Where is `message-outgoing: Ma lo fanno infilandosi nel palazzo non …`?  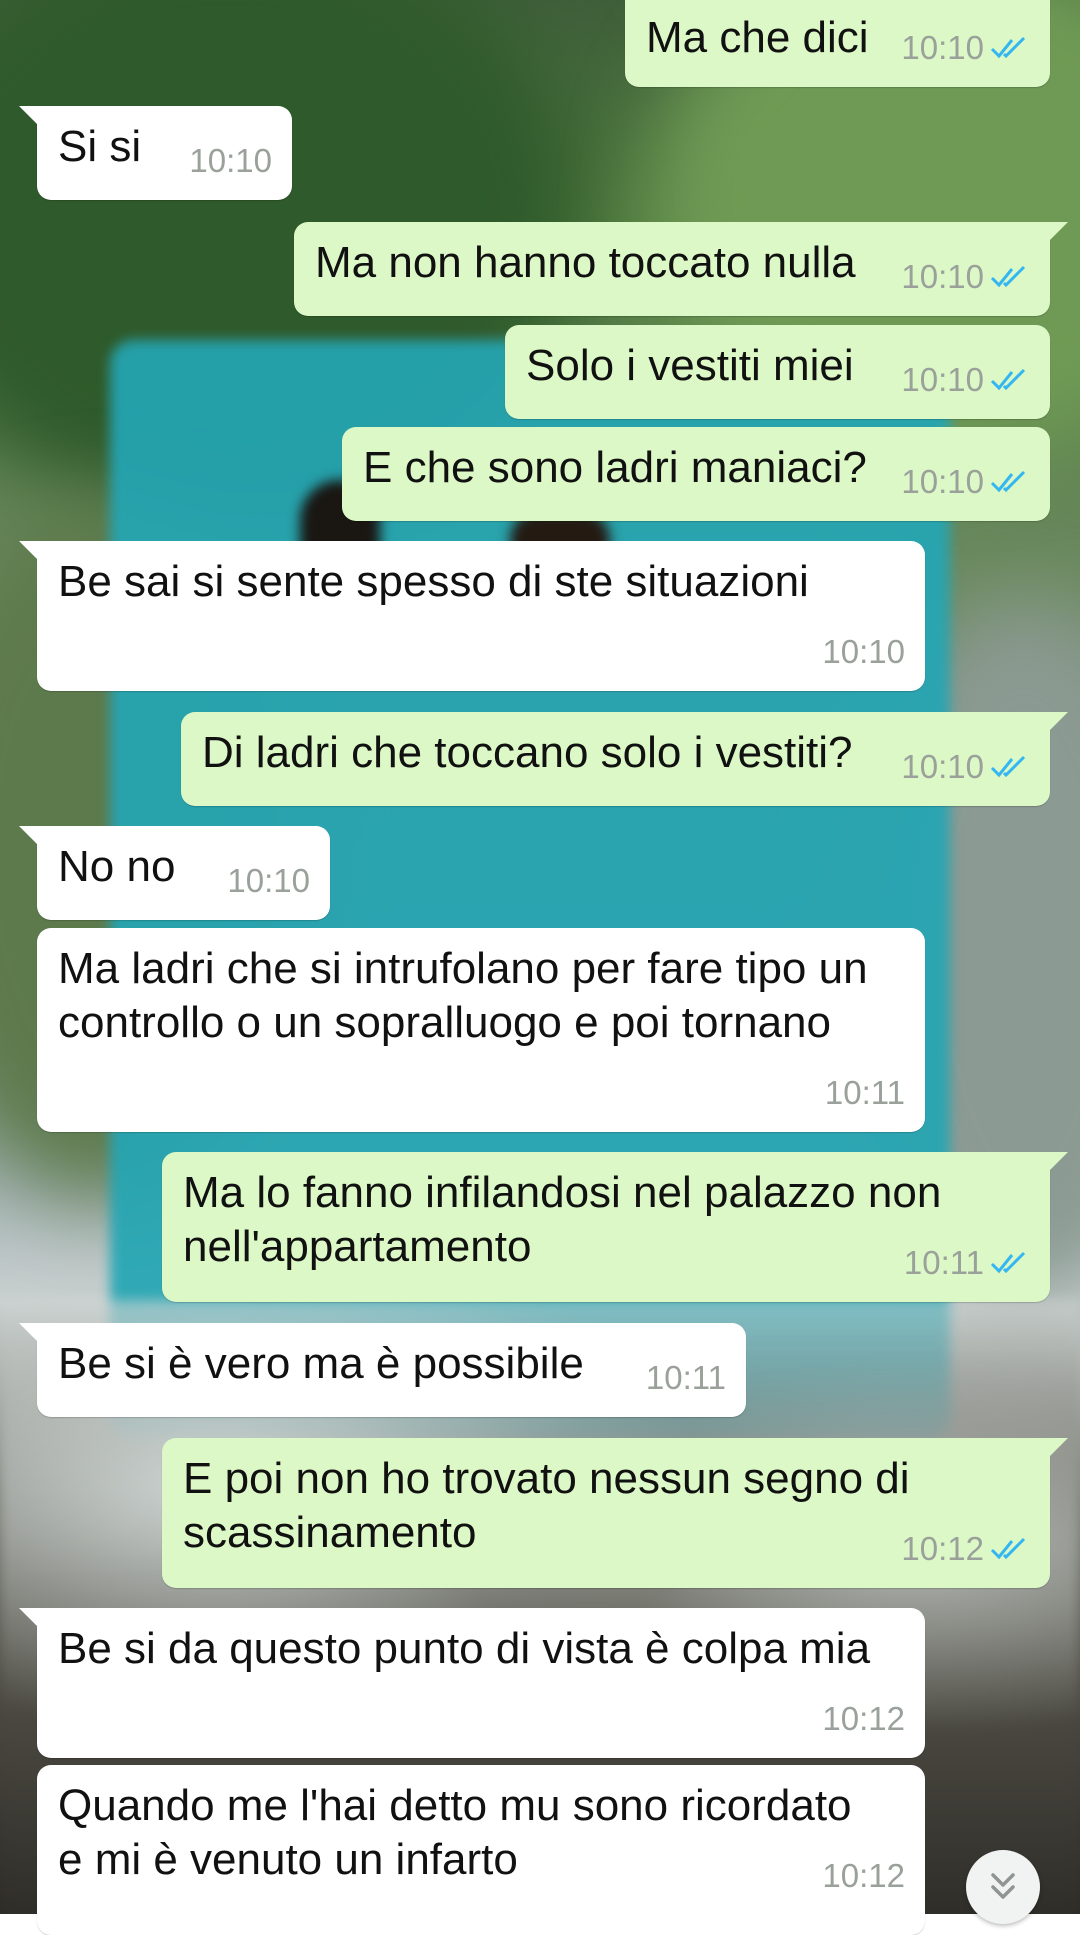
message-outgoing: Ma lo fanno infilandosi nel palazzo non … is located at coordinates (615, 1227).